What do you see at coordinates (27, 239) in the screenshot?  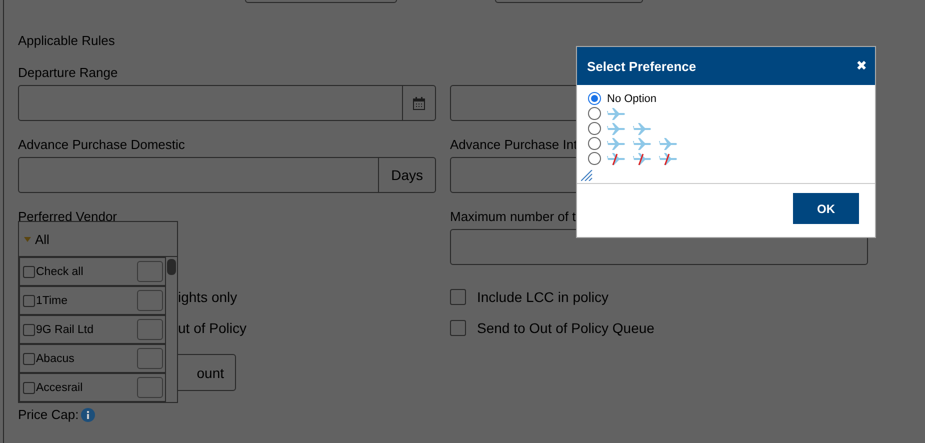 I see `caret-icon` at bounding box center [27, 239].